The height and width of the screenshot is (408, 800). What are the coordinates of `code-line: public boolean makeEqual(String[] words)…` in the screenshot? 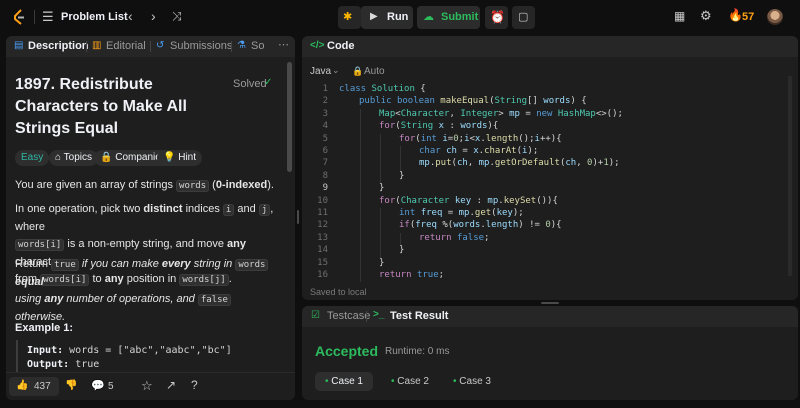 It's located at (473, 101).